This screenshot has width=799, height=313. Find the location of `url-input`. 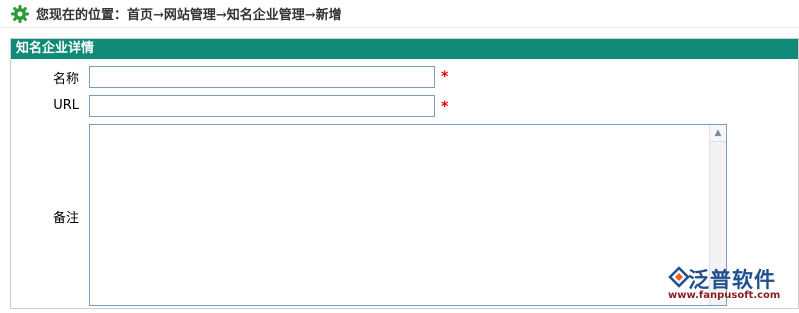

url-input is located at coordinates (262, 106).